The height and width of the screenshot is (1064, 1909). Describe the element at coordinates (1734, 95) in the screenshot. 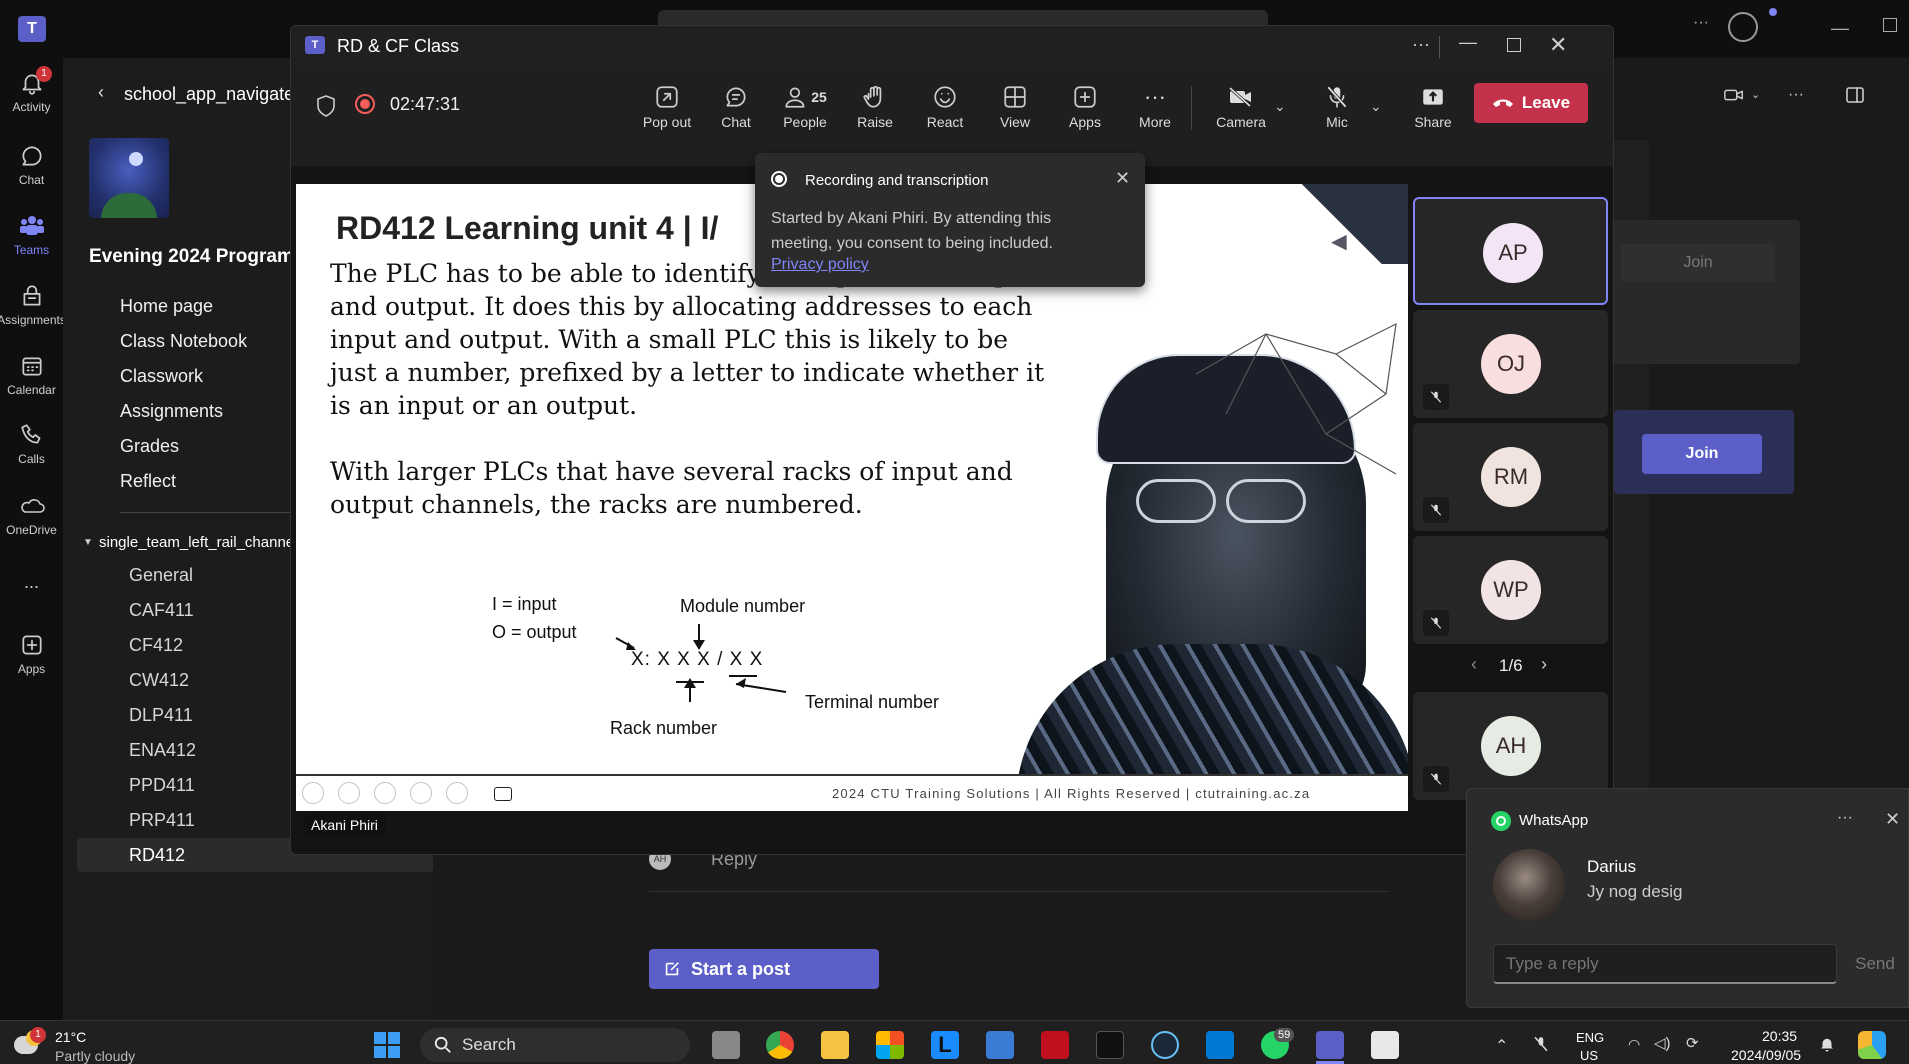

I see `camera-icon` at that location.